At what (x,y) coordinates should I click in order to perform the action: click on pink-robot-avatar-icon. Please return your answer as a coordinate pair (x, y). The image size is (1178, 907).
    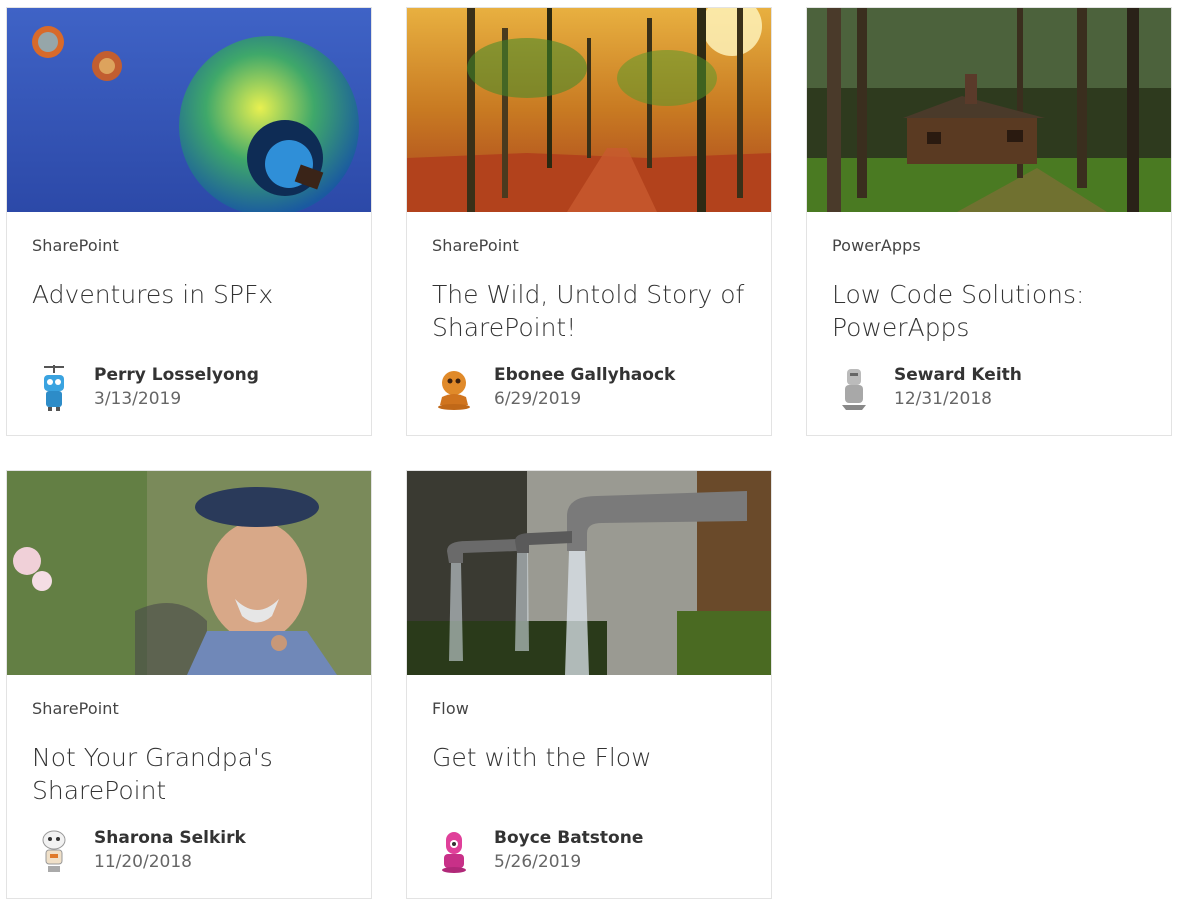
    Looking at the image, I should click on (454, 851).